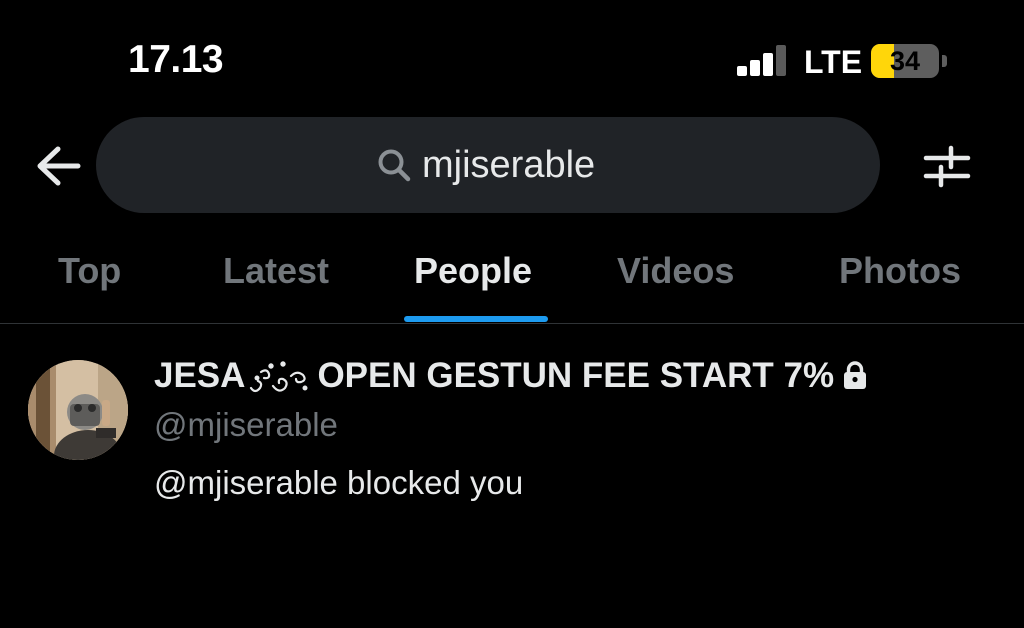  I want to click on user-handle: @mjiserable, so click(246, 424).